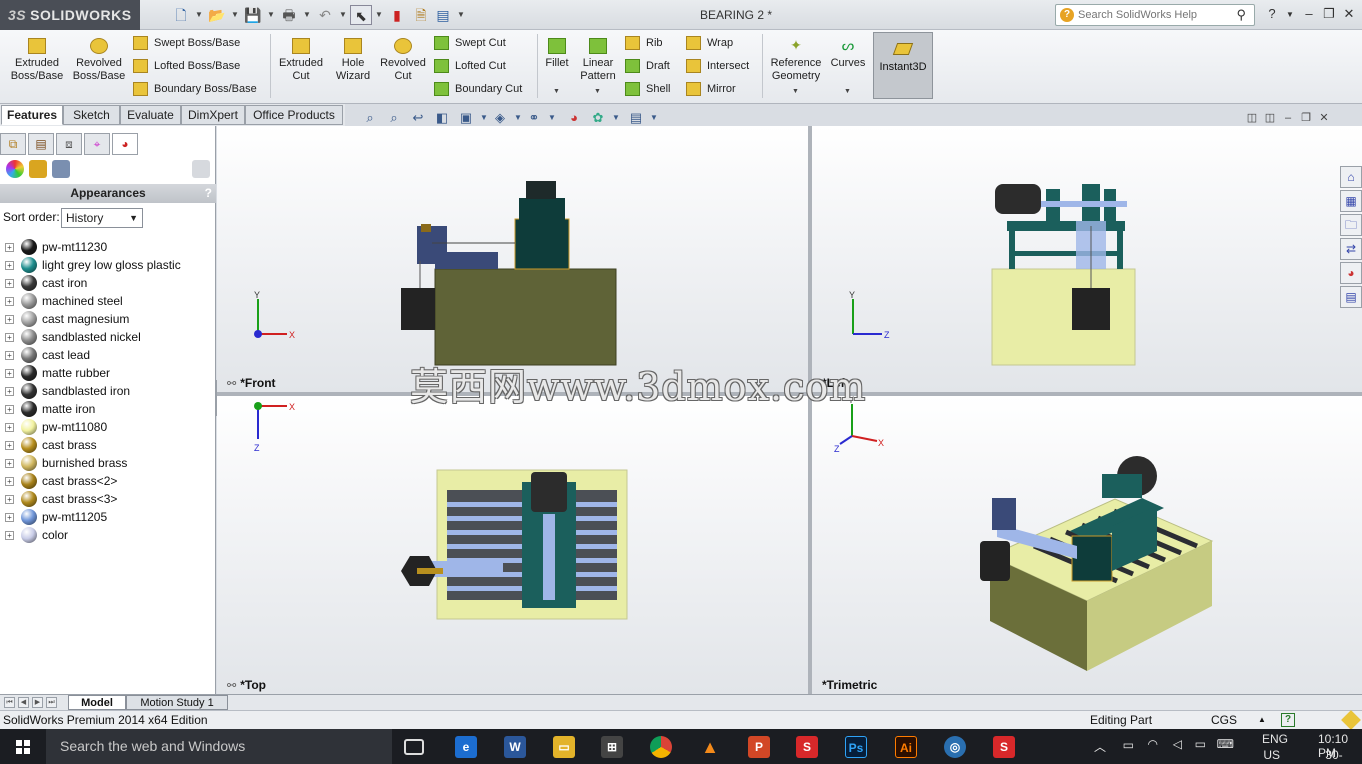 The width and height of the screenshot is (1362, 764). I want to click on settings-icon, so click(201, 169).